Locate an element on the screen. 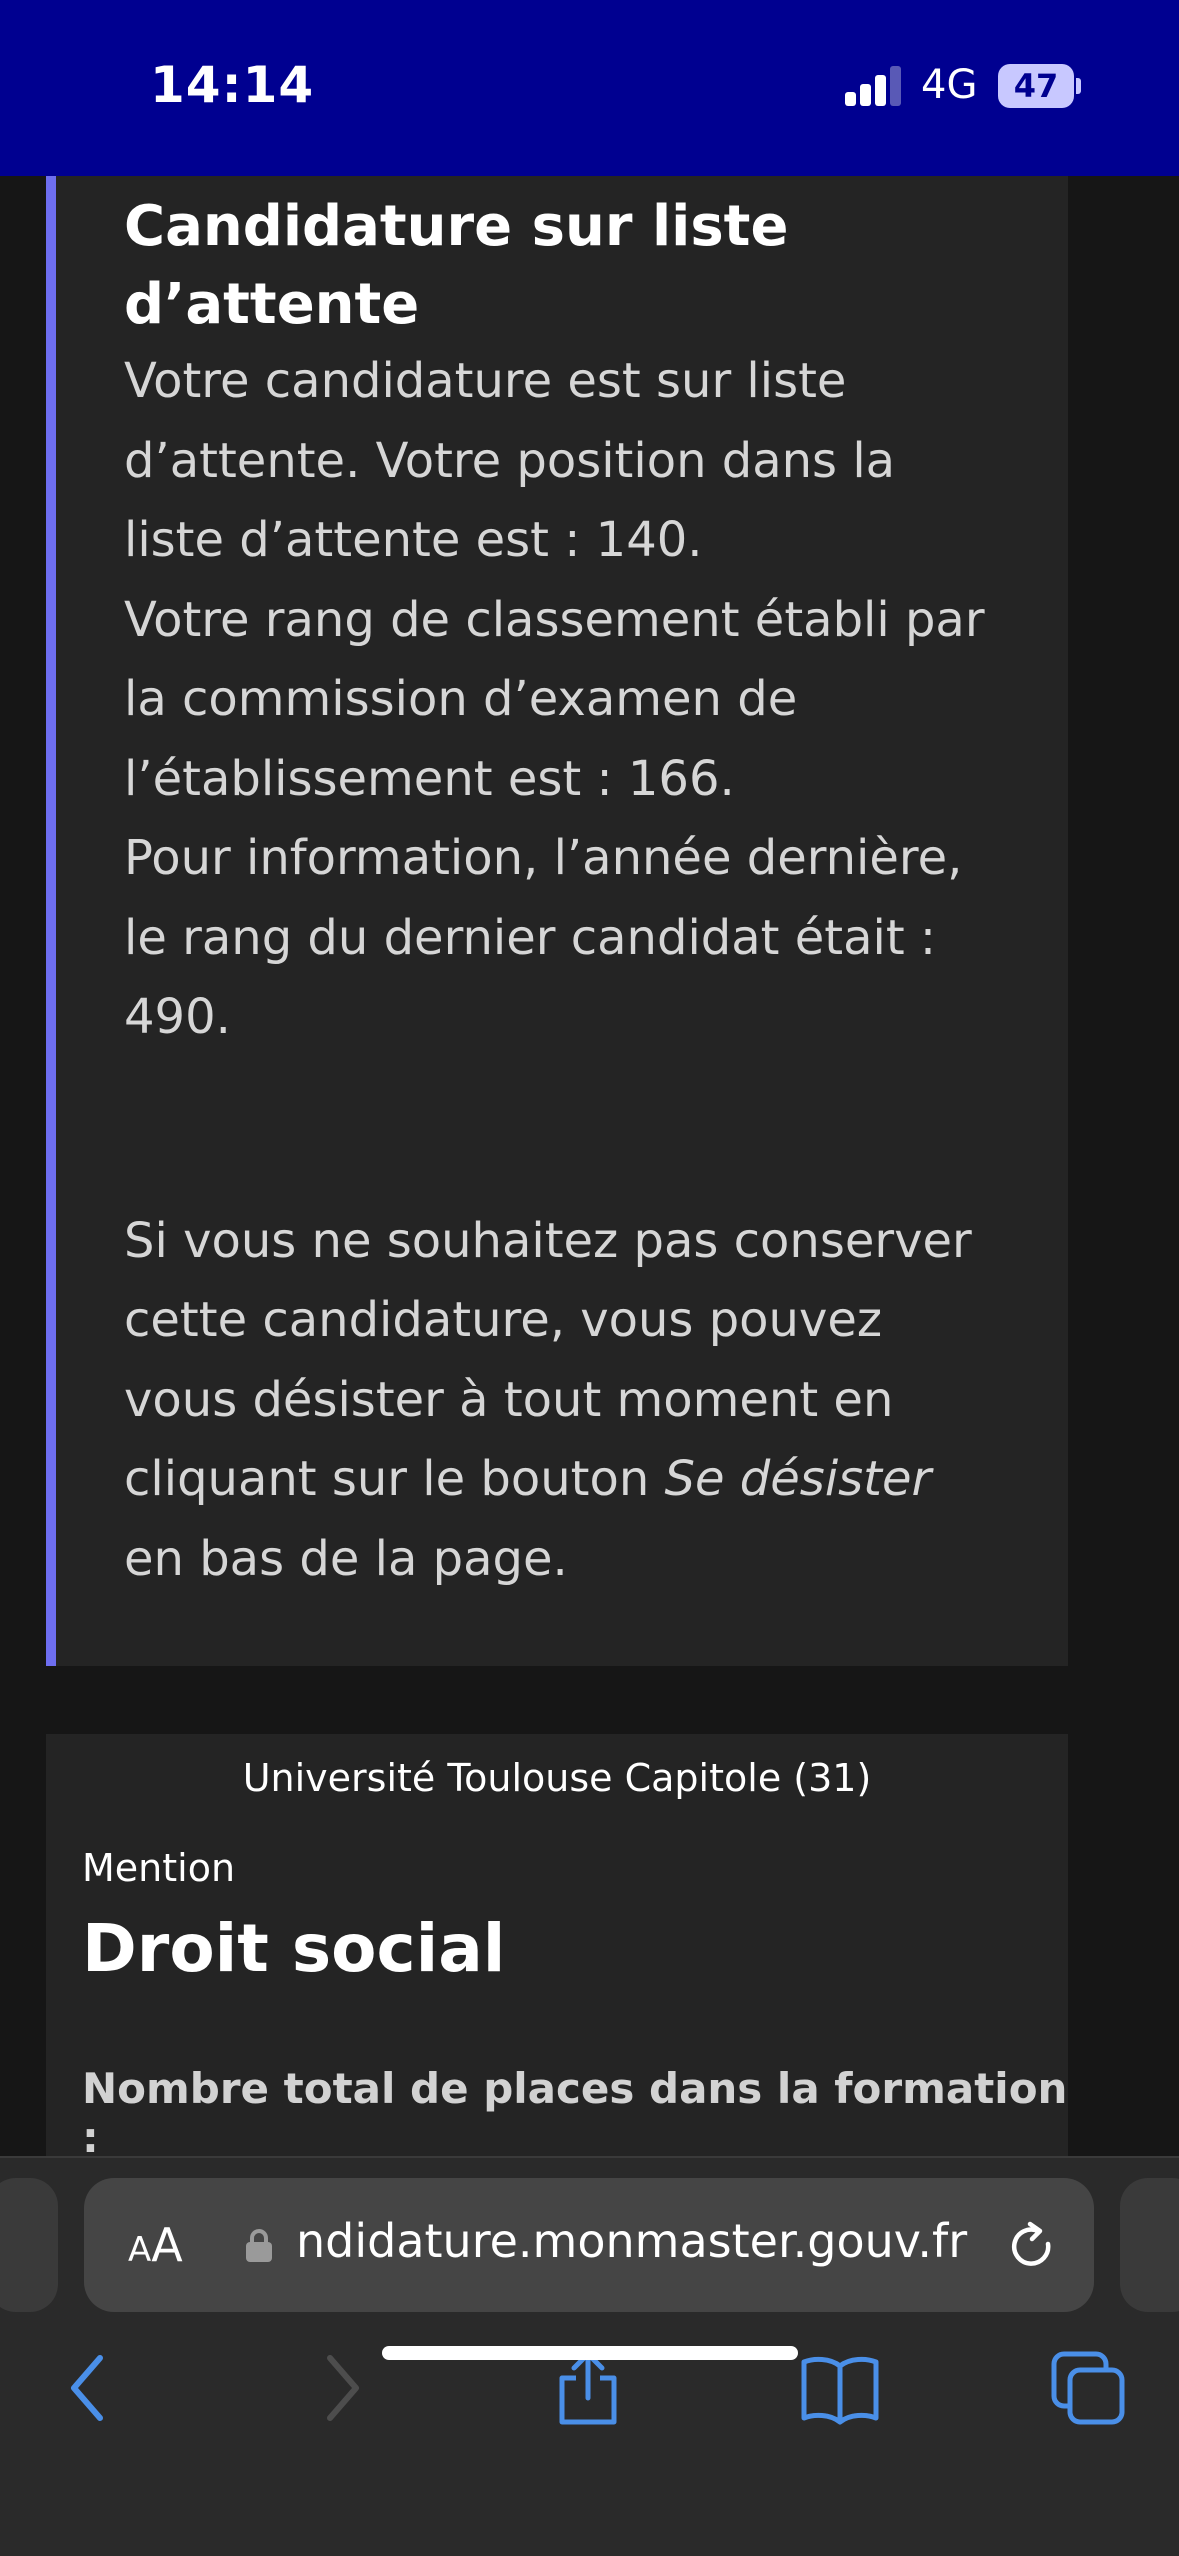  mention-label: Mention is located at coordinates (159, 1868).